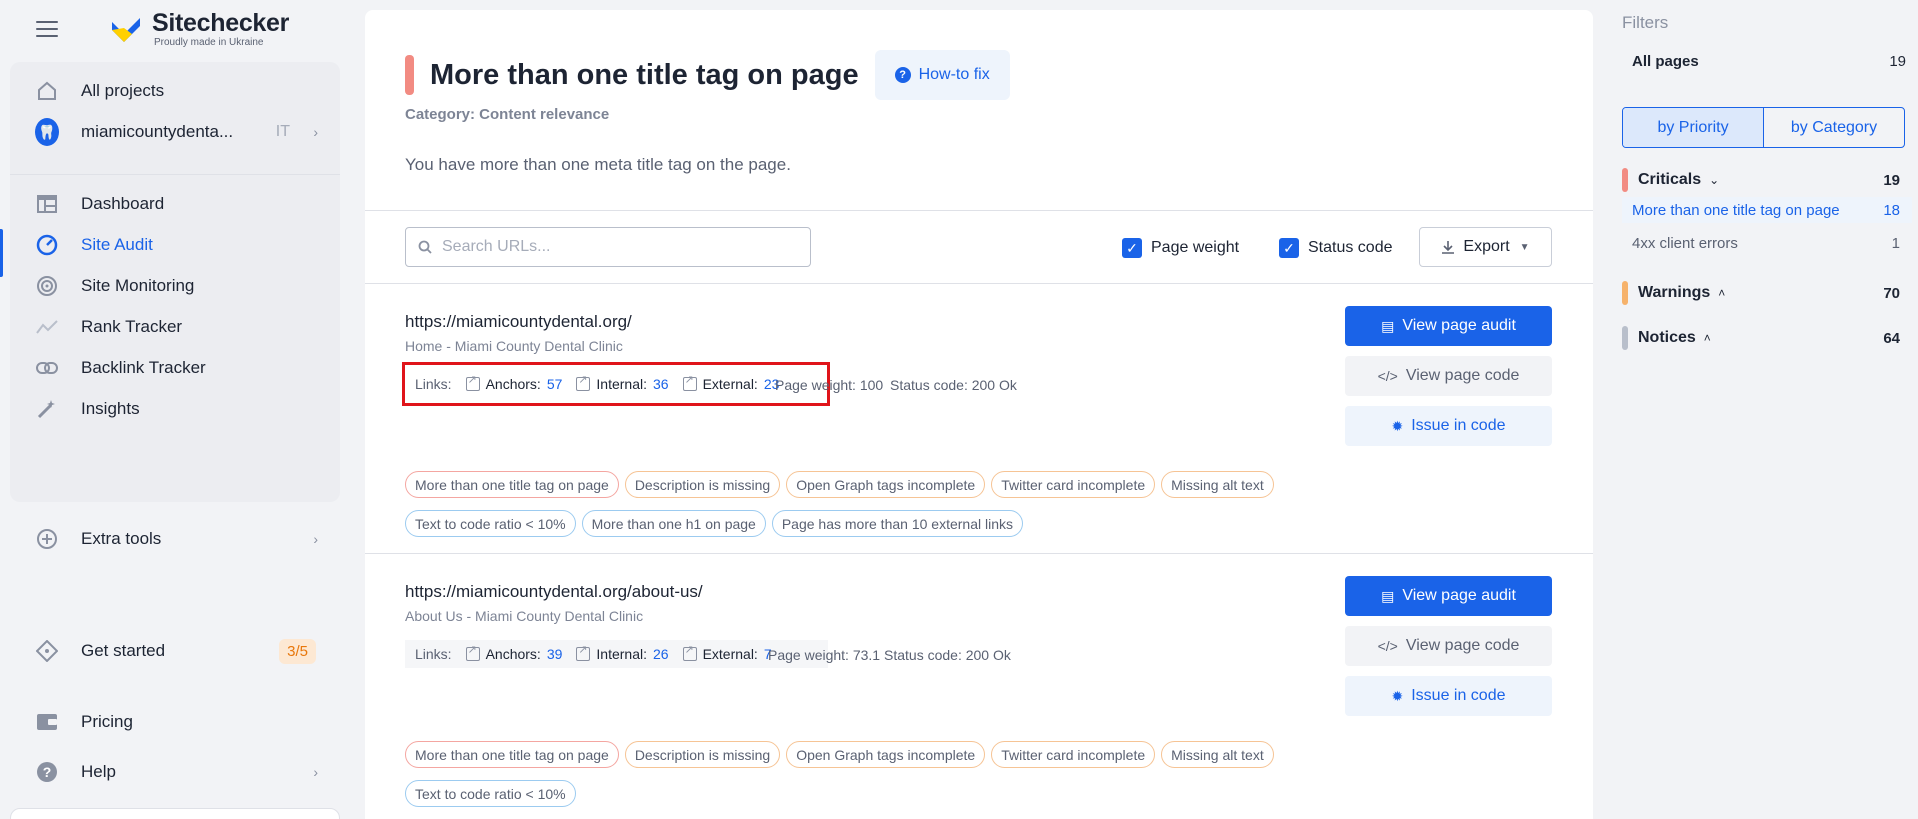 Image resolution: width=1918 pixels, height=819 pixels. I want to click on home-icon, so click(47, 91).